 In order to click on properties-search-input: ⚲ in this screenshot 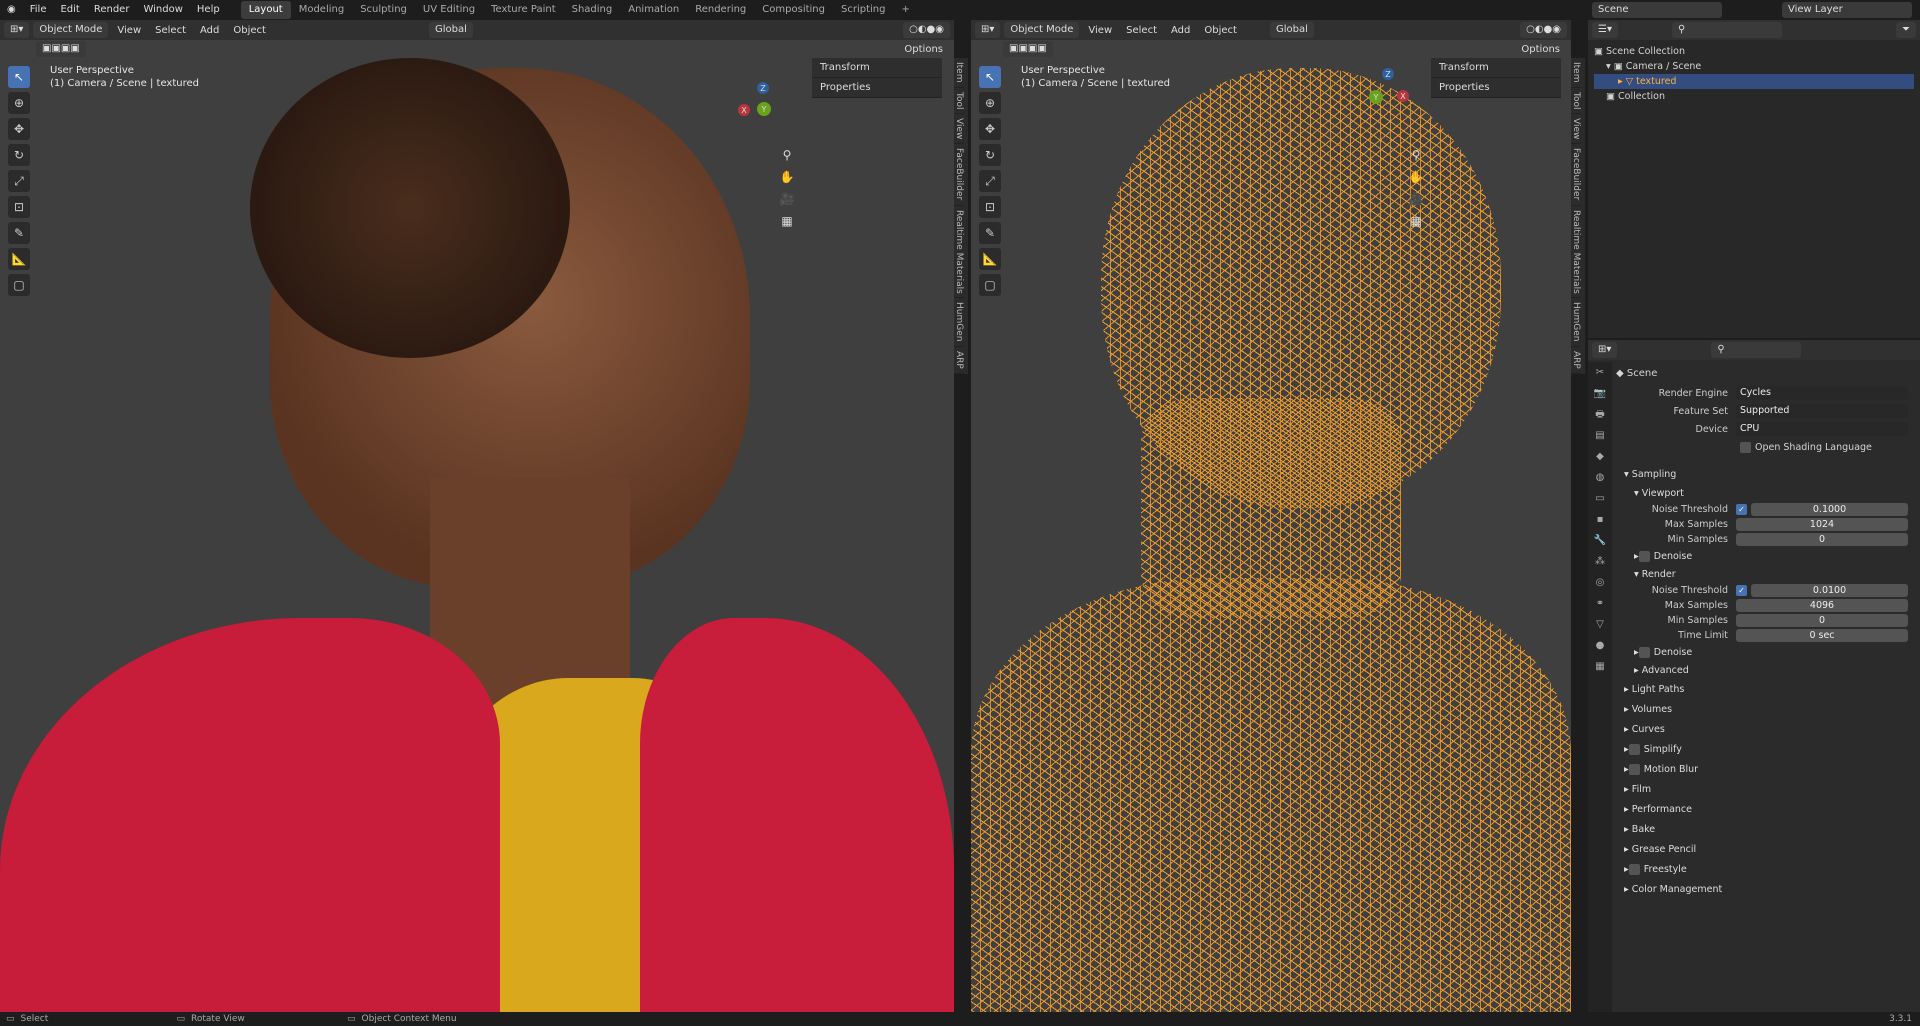, I will do `click(1756, 350)`.